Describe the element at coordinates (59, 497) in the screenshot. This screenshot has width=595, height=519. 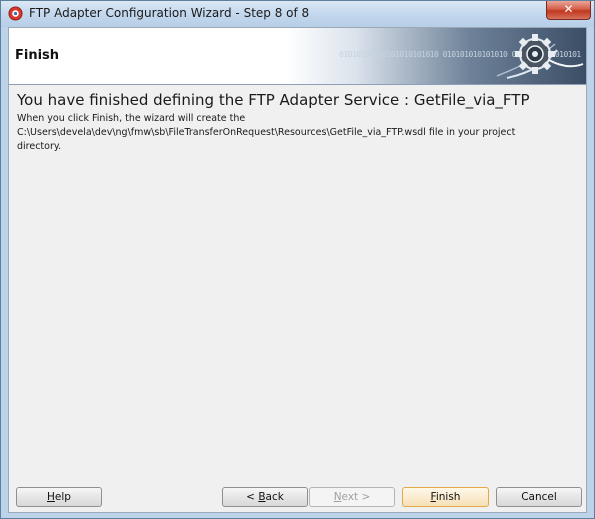
I see `help-button: Help` at that location.